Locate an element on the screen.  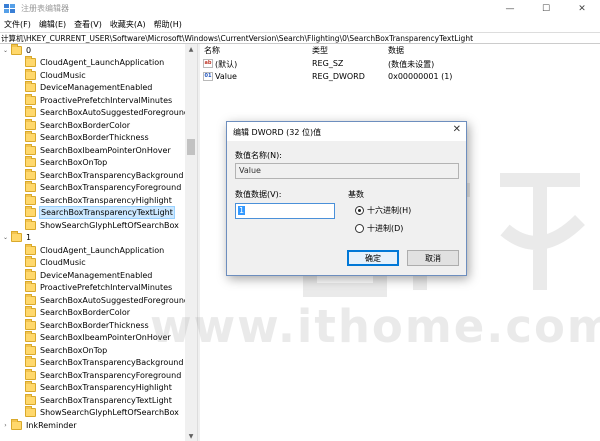
value-name: (默认) is located at coordinates (226, 64).